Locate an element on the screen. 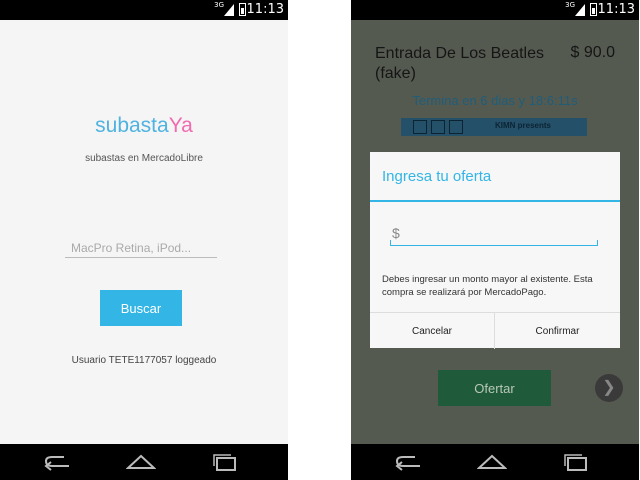  ticket-image: KIMN presents is located at coordinates (494, 127).